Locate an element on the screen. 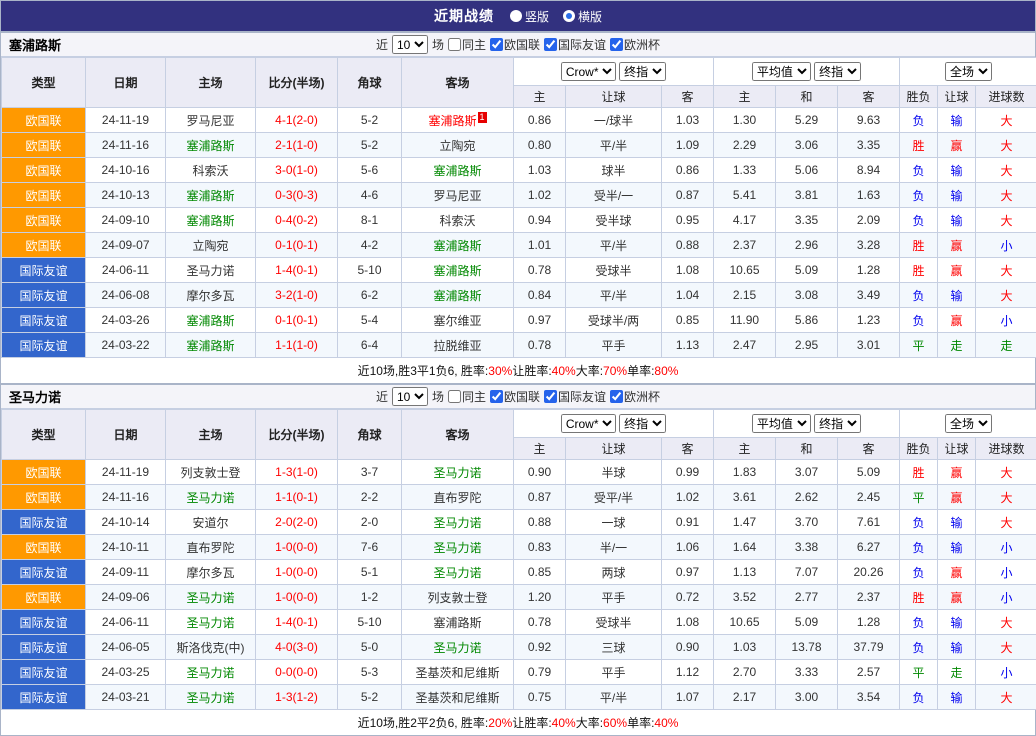  euro-away-odds-cell: 20.26 is located at coordinates (869, 572).